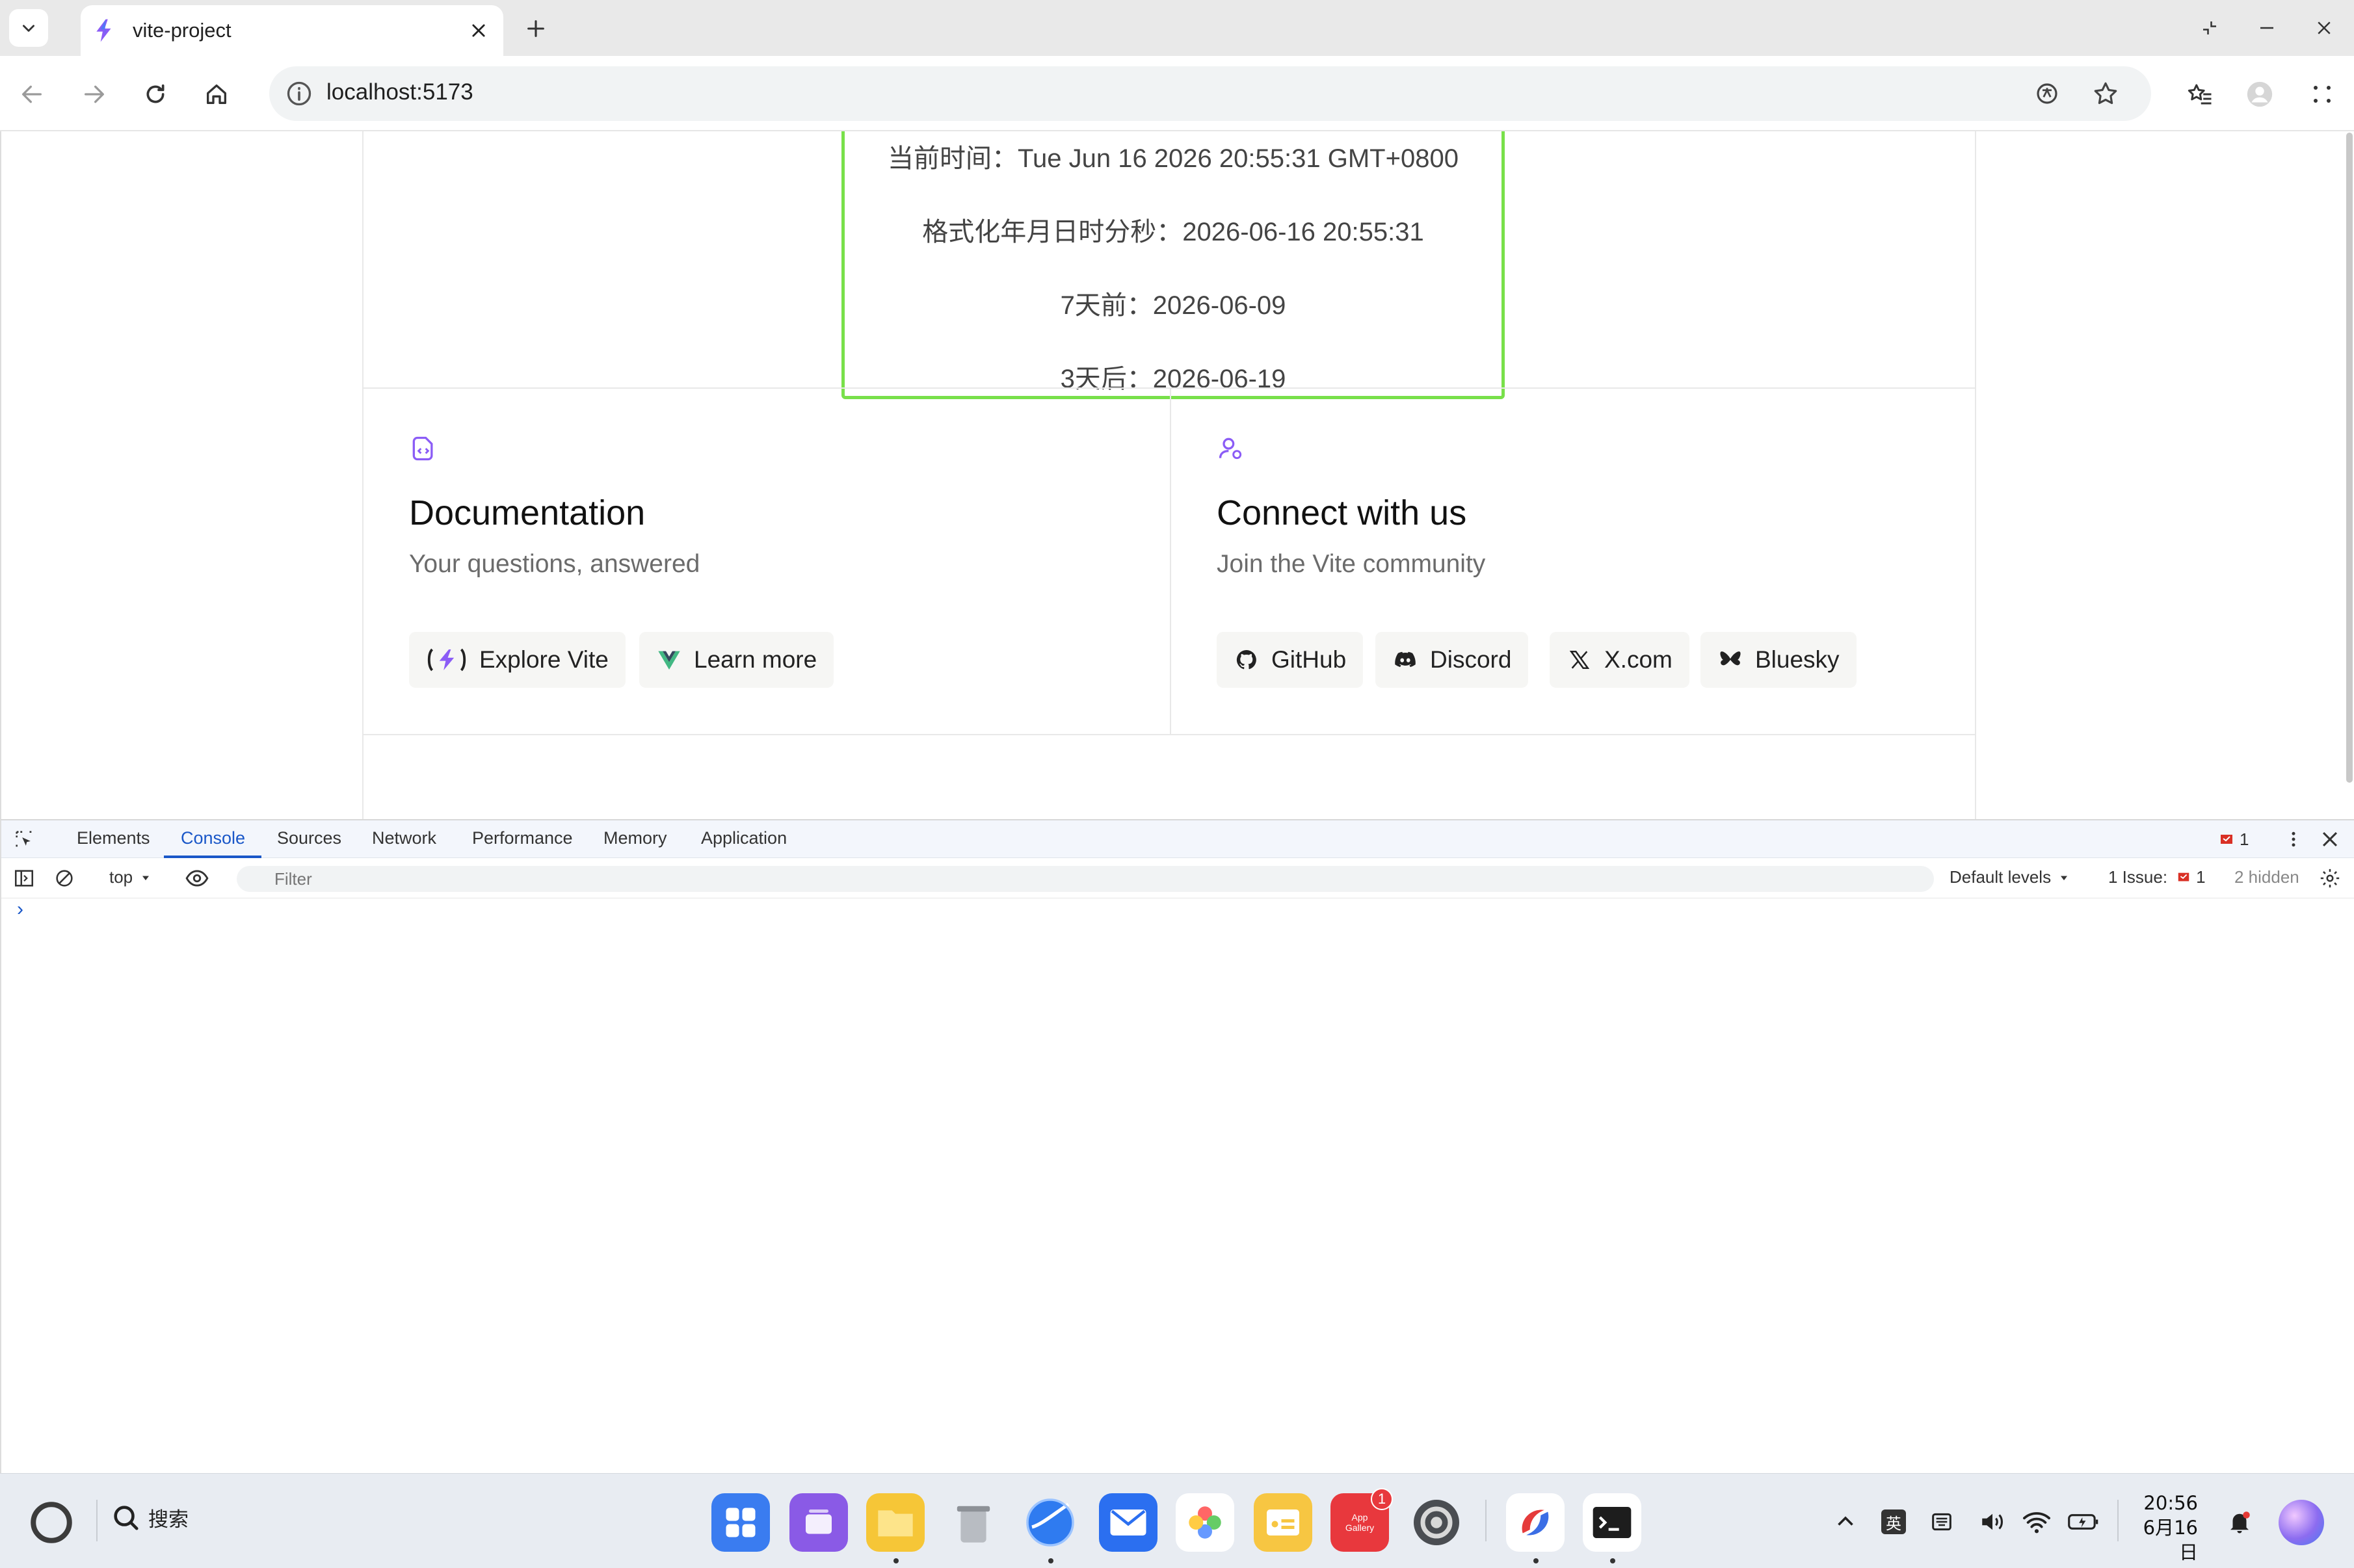  I want to click on scrollbar-thumb, so click(2349, 458).